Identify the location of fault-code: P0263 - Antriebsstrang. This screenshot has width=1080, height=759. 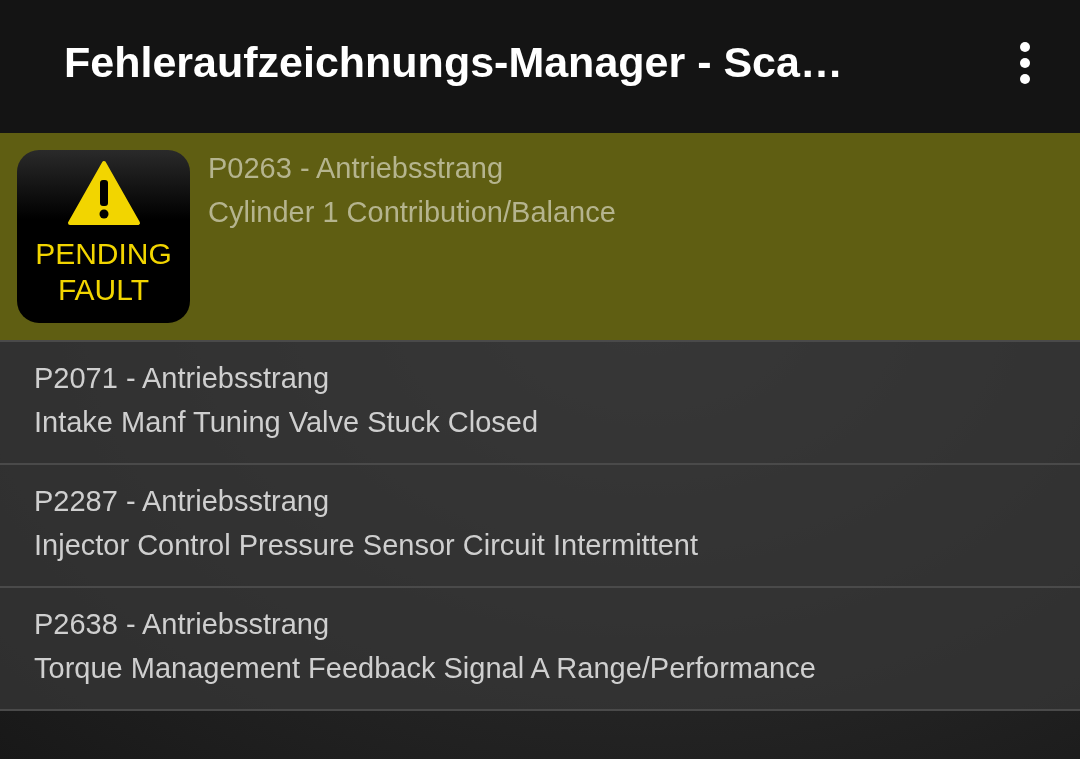
(356, 168).